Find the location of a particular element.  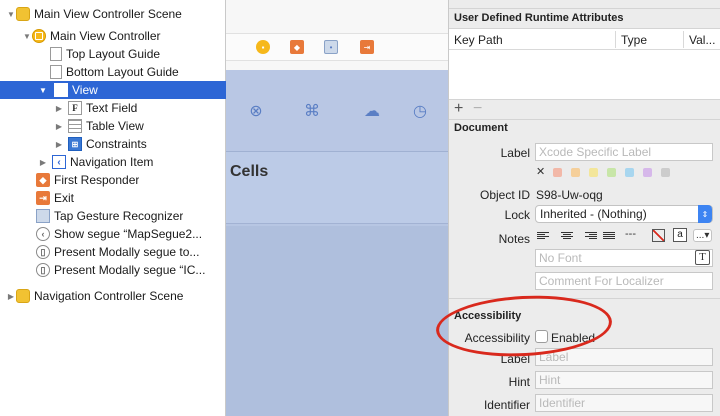

runtime-attributes-toolbar: + − is located at coordinates (584, 110).